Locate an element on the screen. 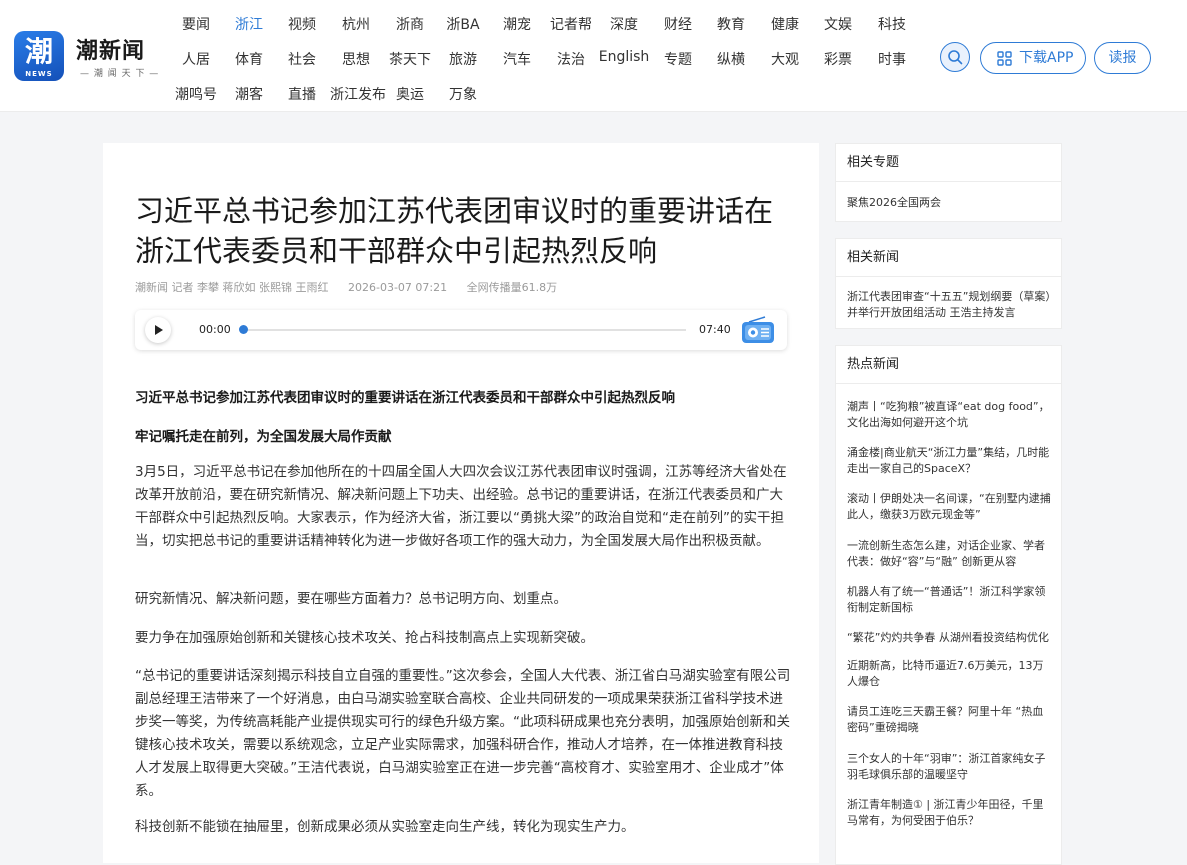  search-icon is located at coordinates (955, 57).